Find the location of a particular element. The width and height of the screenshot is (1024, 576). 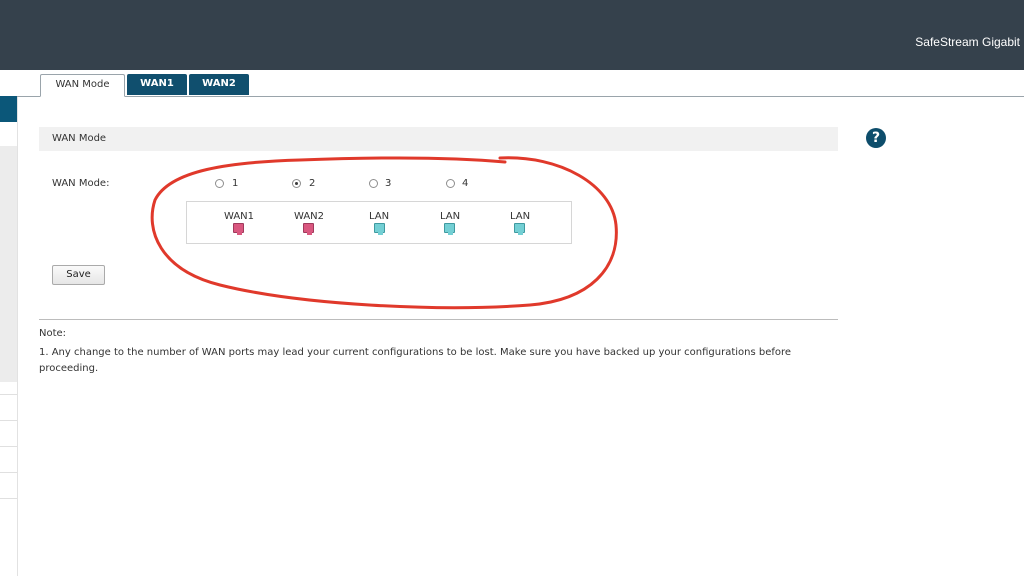

radio-label-1: 1 is located at coordinates (235, 183).